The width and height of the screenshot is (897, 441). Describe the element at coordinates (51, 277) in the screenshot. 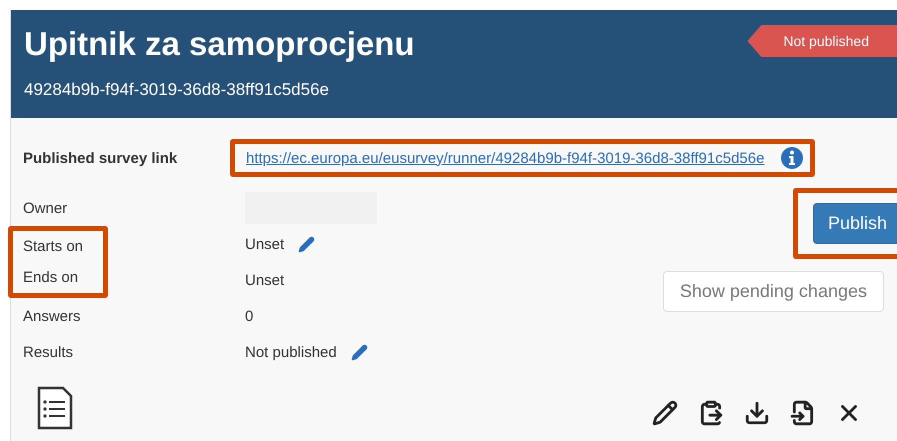

I see `field-label: Ends on` at that location.